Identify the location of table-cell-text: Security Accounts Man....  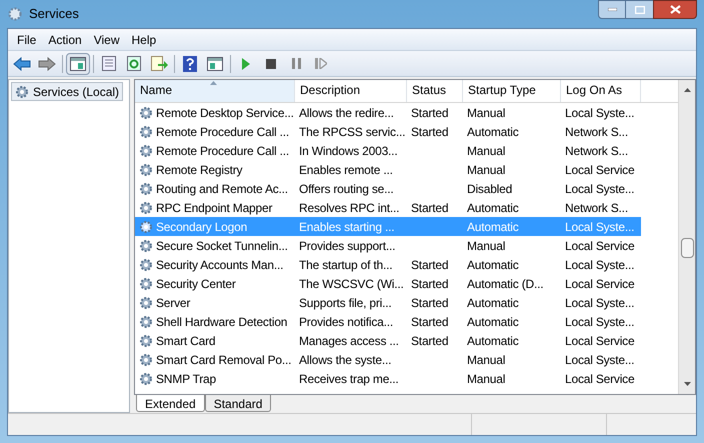
(220, 265).